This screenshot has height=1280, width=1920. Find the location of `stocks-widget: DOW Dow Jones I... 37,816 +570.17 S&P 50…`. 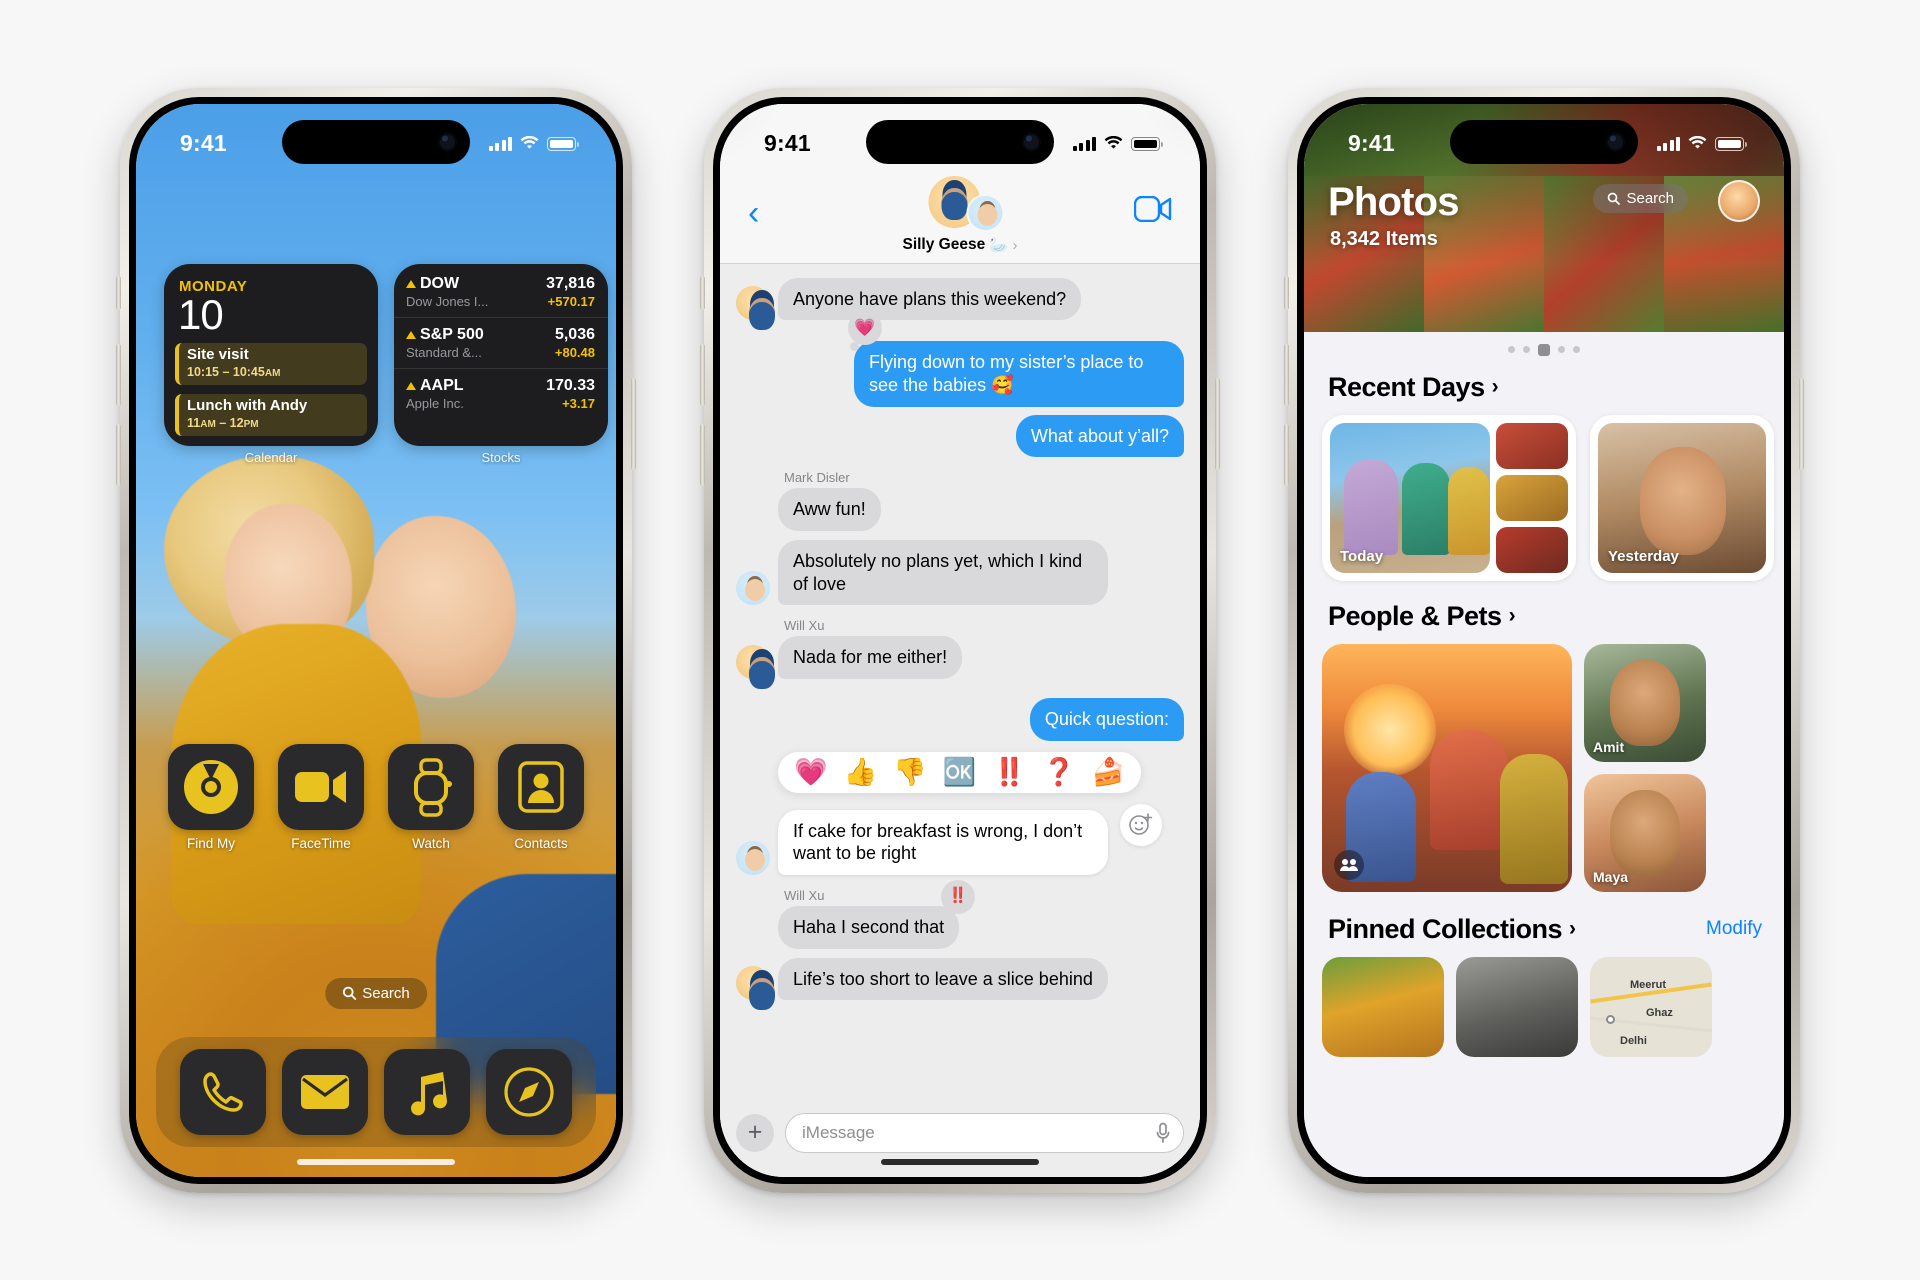

stocks-widget: DOW Dow Jones I... 37,816 +570.17 S&P 50… is located at coordinates (501, 354).